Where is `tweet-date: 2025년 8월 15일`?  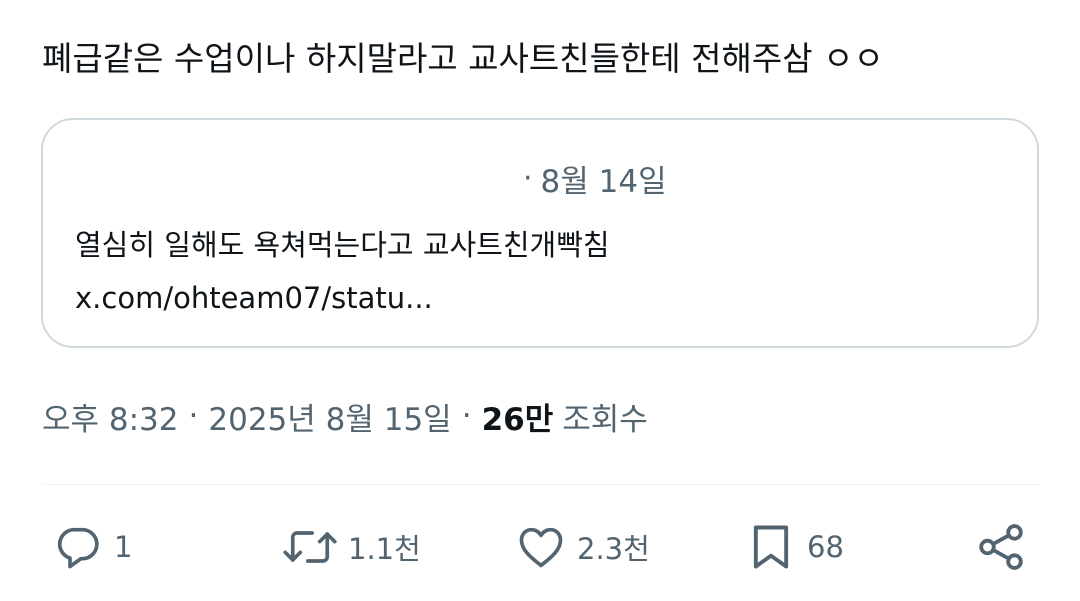 tweet-date: 2025년 8월 15일 is located at coordinates (329, 416).